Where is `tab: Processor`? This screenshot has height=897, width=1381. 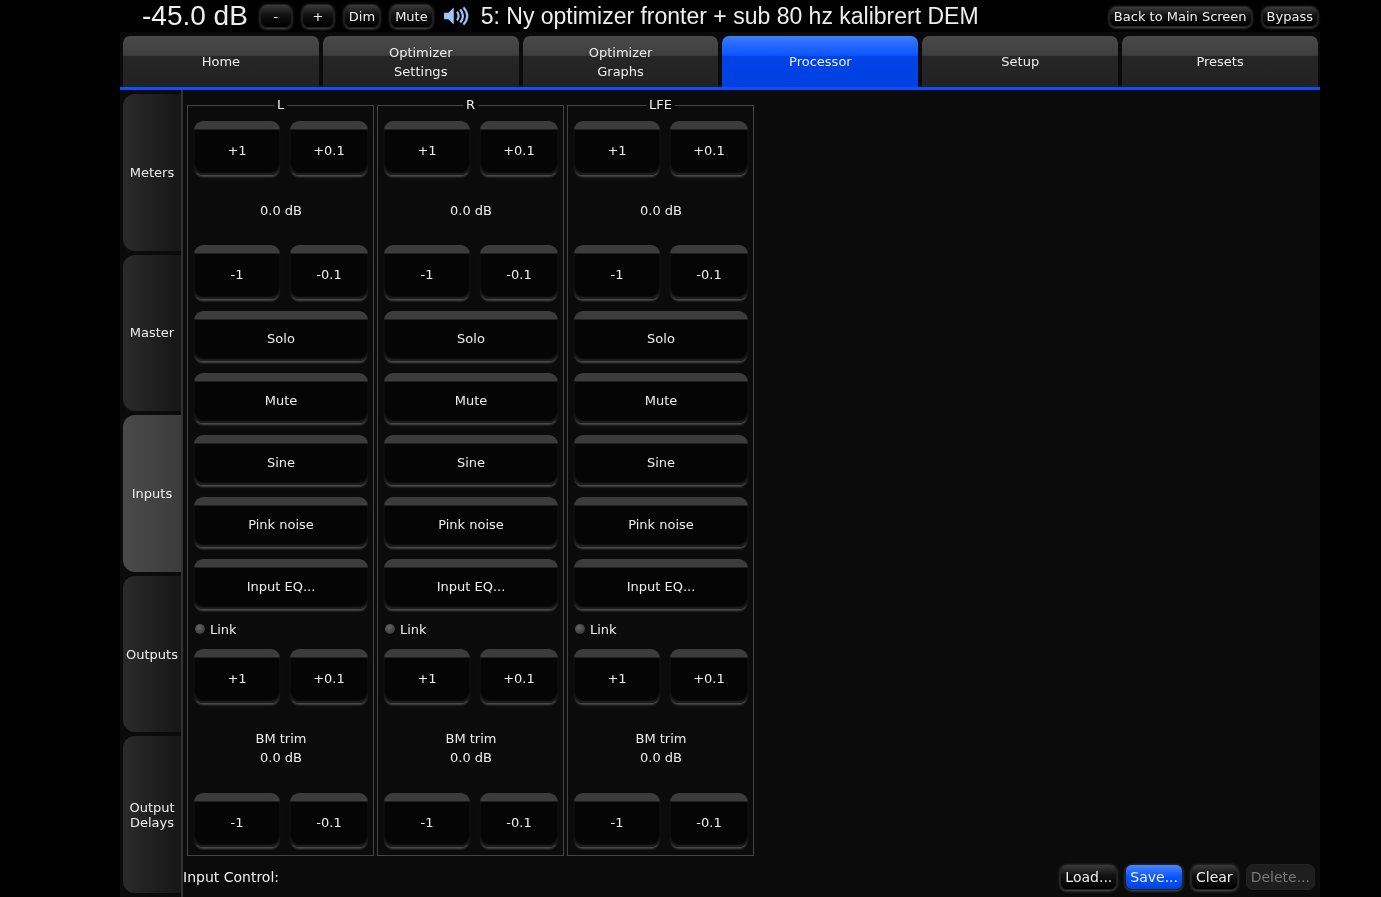 tab: Processor is located at coordinates (820, 61).